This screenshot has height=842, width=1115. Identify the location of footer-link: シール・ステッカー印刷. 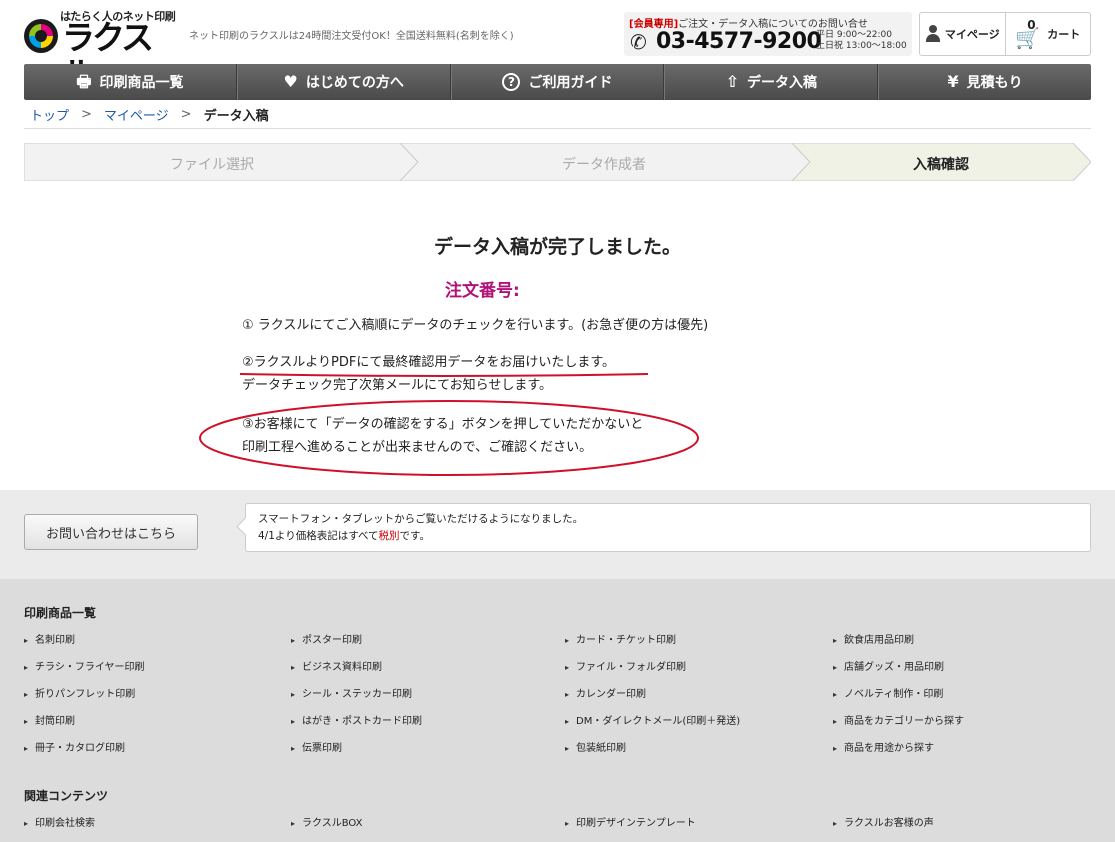
(351, 692).